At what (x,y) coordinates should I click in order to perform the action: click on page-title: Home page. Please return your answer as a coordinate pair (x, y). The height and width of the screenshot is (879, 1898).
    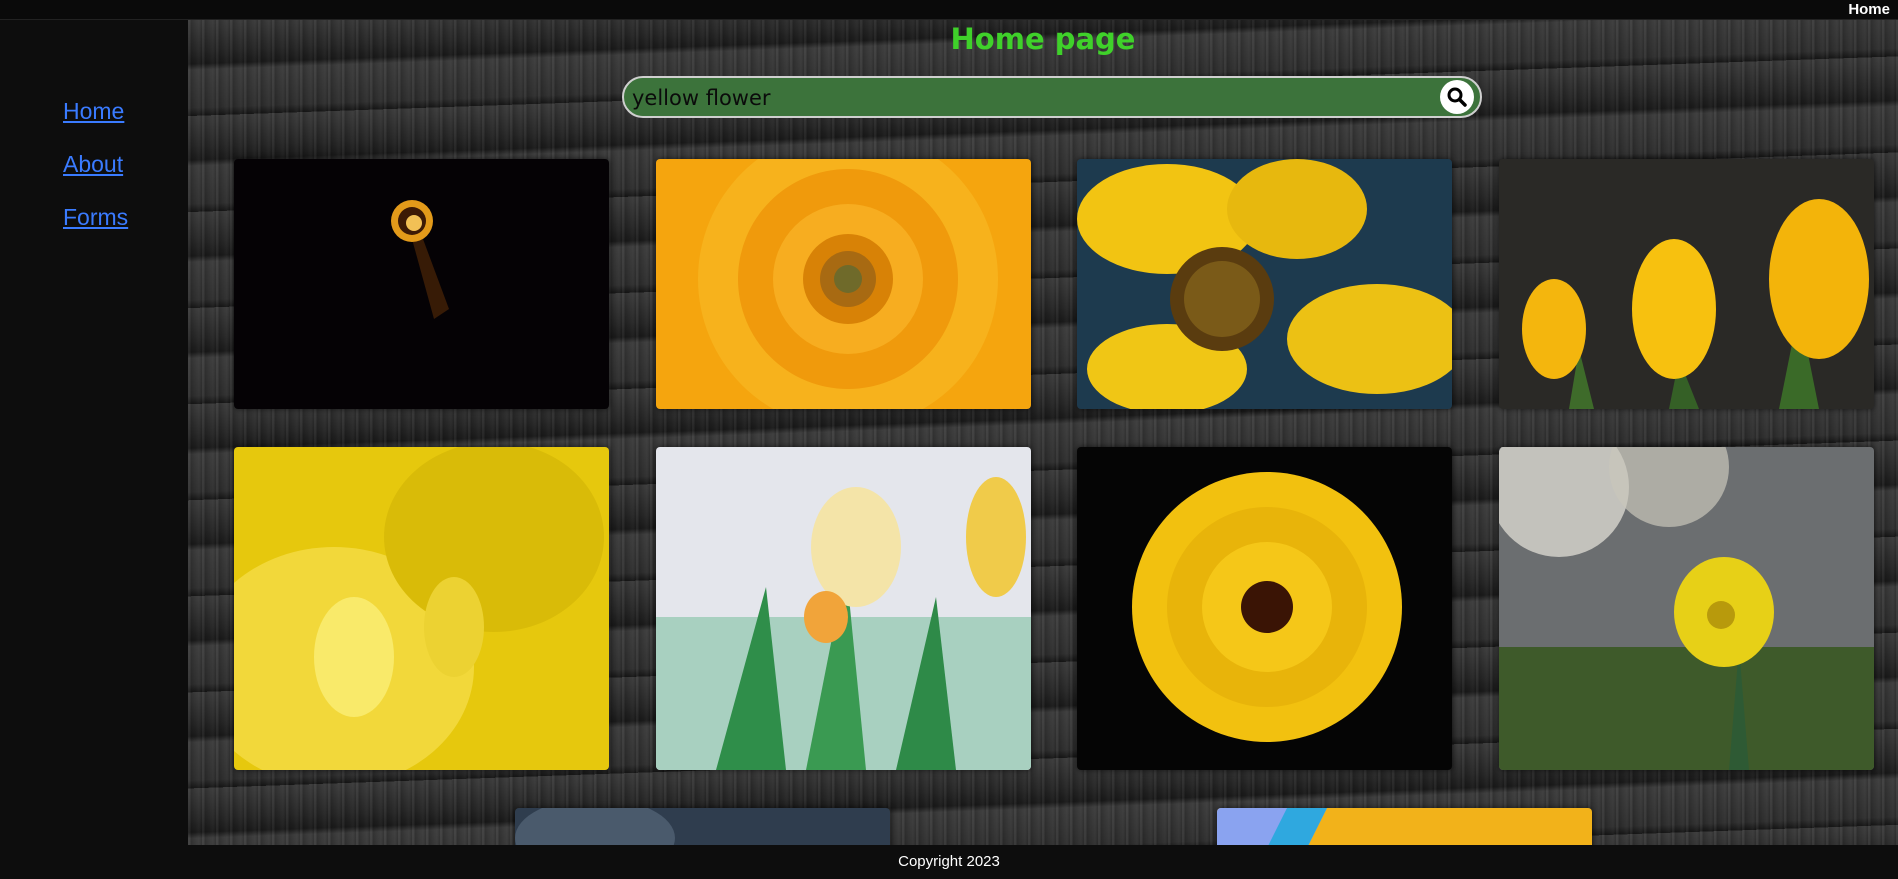
    Looking at the image, I should click on (1043, 39).